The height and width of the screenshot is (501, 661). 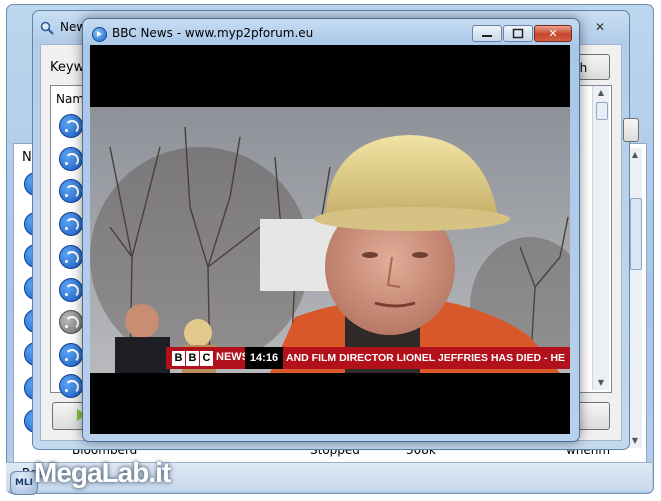 What do you see at coordinates (71, 322) in the screenshot?
I see `rss-icon-inactive` at bounding box center [71, 322].